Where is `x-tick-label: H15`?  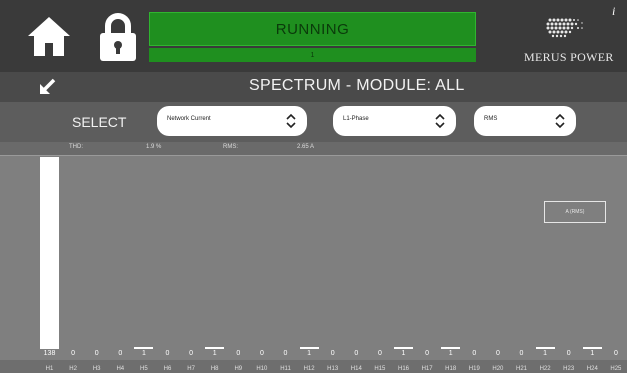 x-tick-label: H15 is located at coordinates (380, 369).